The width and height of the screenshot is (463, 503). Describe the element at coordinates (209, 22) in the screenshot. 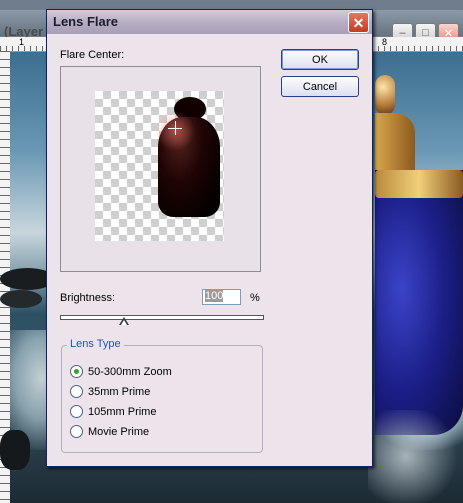

I see `dialog-titlebar: Lens Flare ✕` at that location.